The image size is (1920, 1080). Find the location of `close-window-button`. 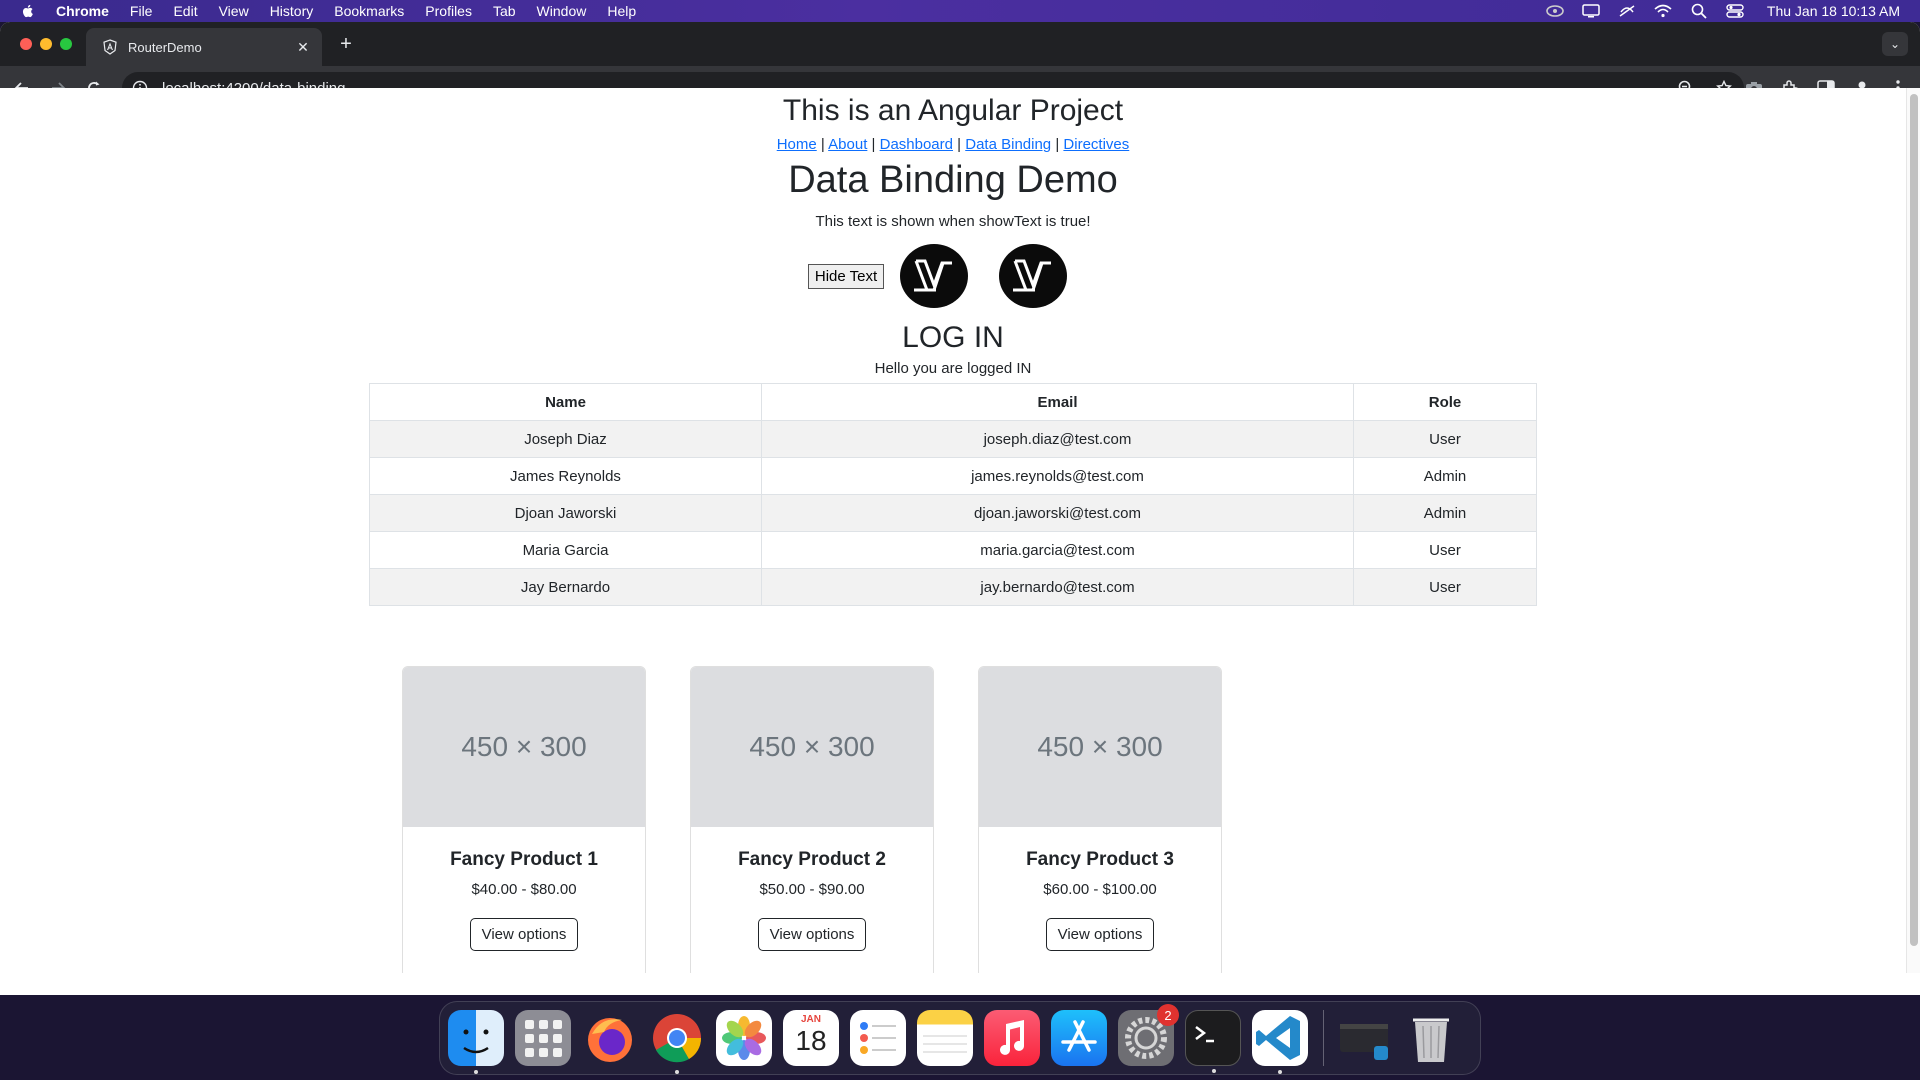

close-window-button is located at coordinates (26, 44).